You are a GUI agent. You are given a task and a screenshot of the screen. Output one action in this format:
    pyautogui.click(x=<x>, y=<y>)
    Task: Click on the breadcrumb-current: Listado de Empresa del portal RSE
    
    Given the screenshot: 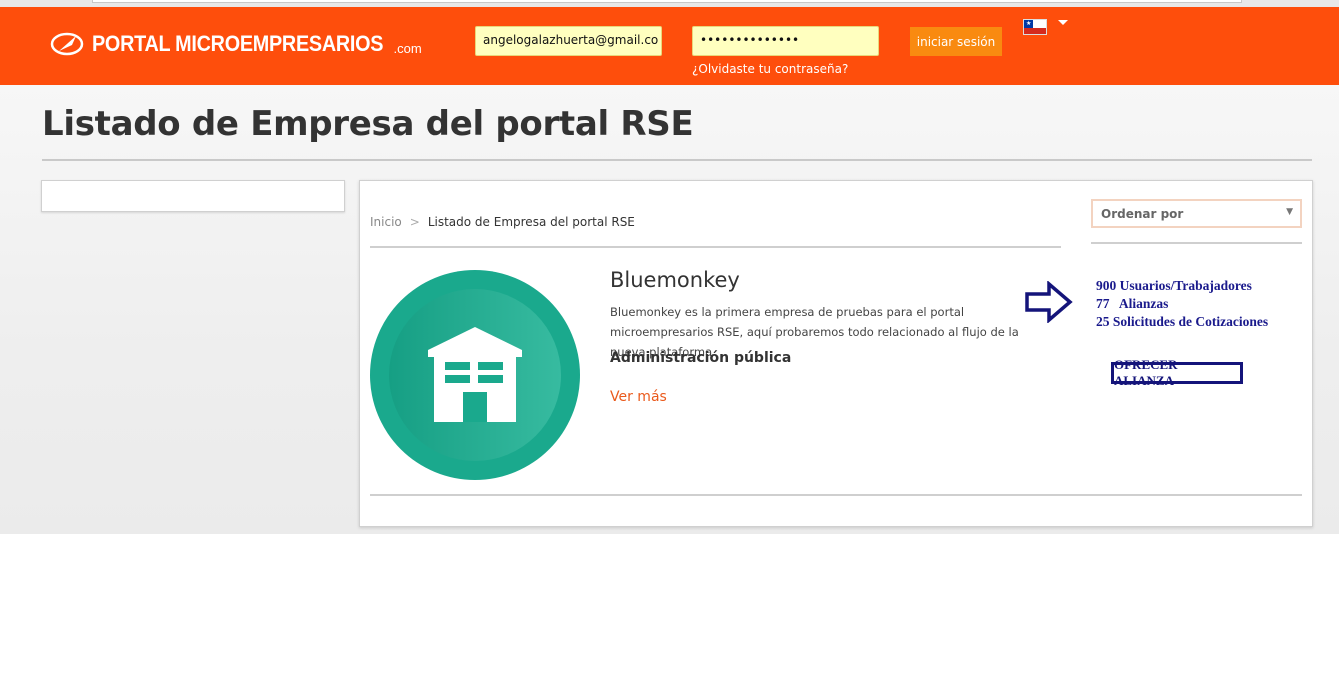 What is the action you would take?
    pyautogui.click(x=531, y=222)
    